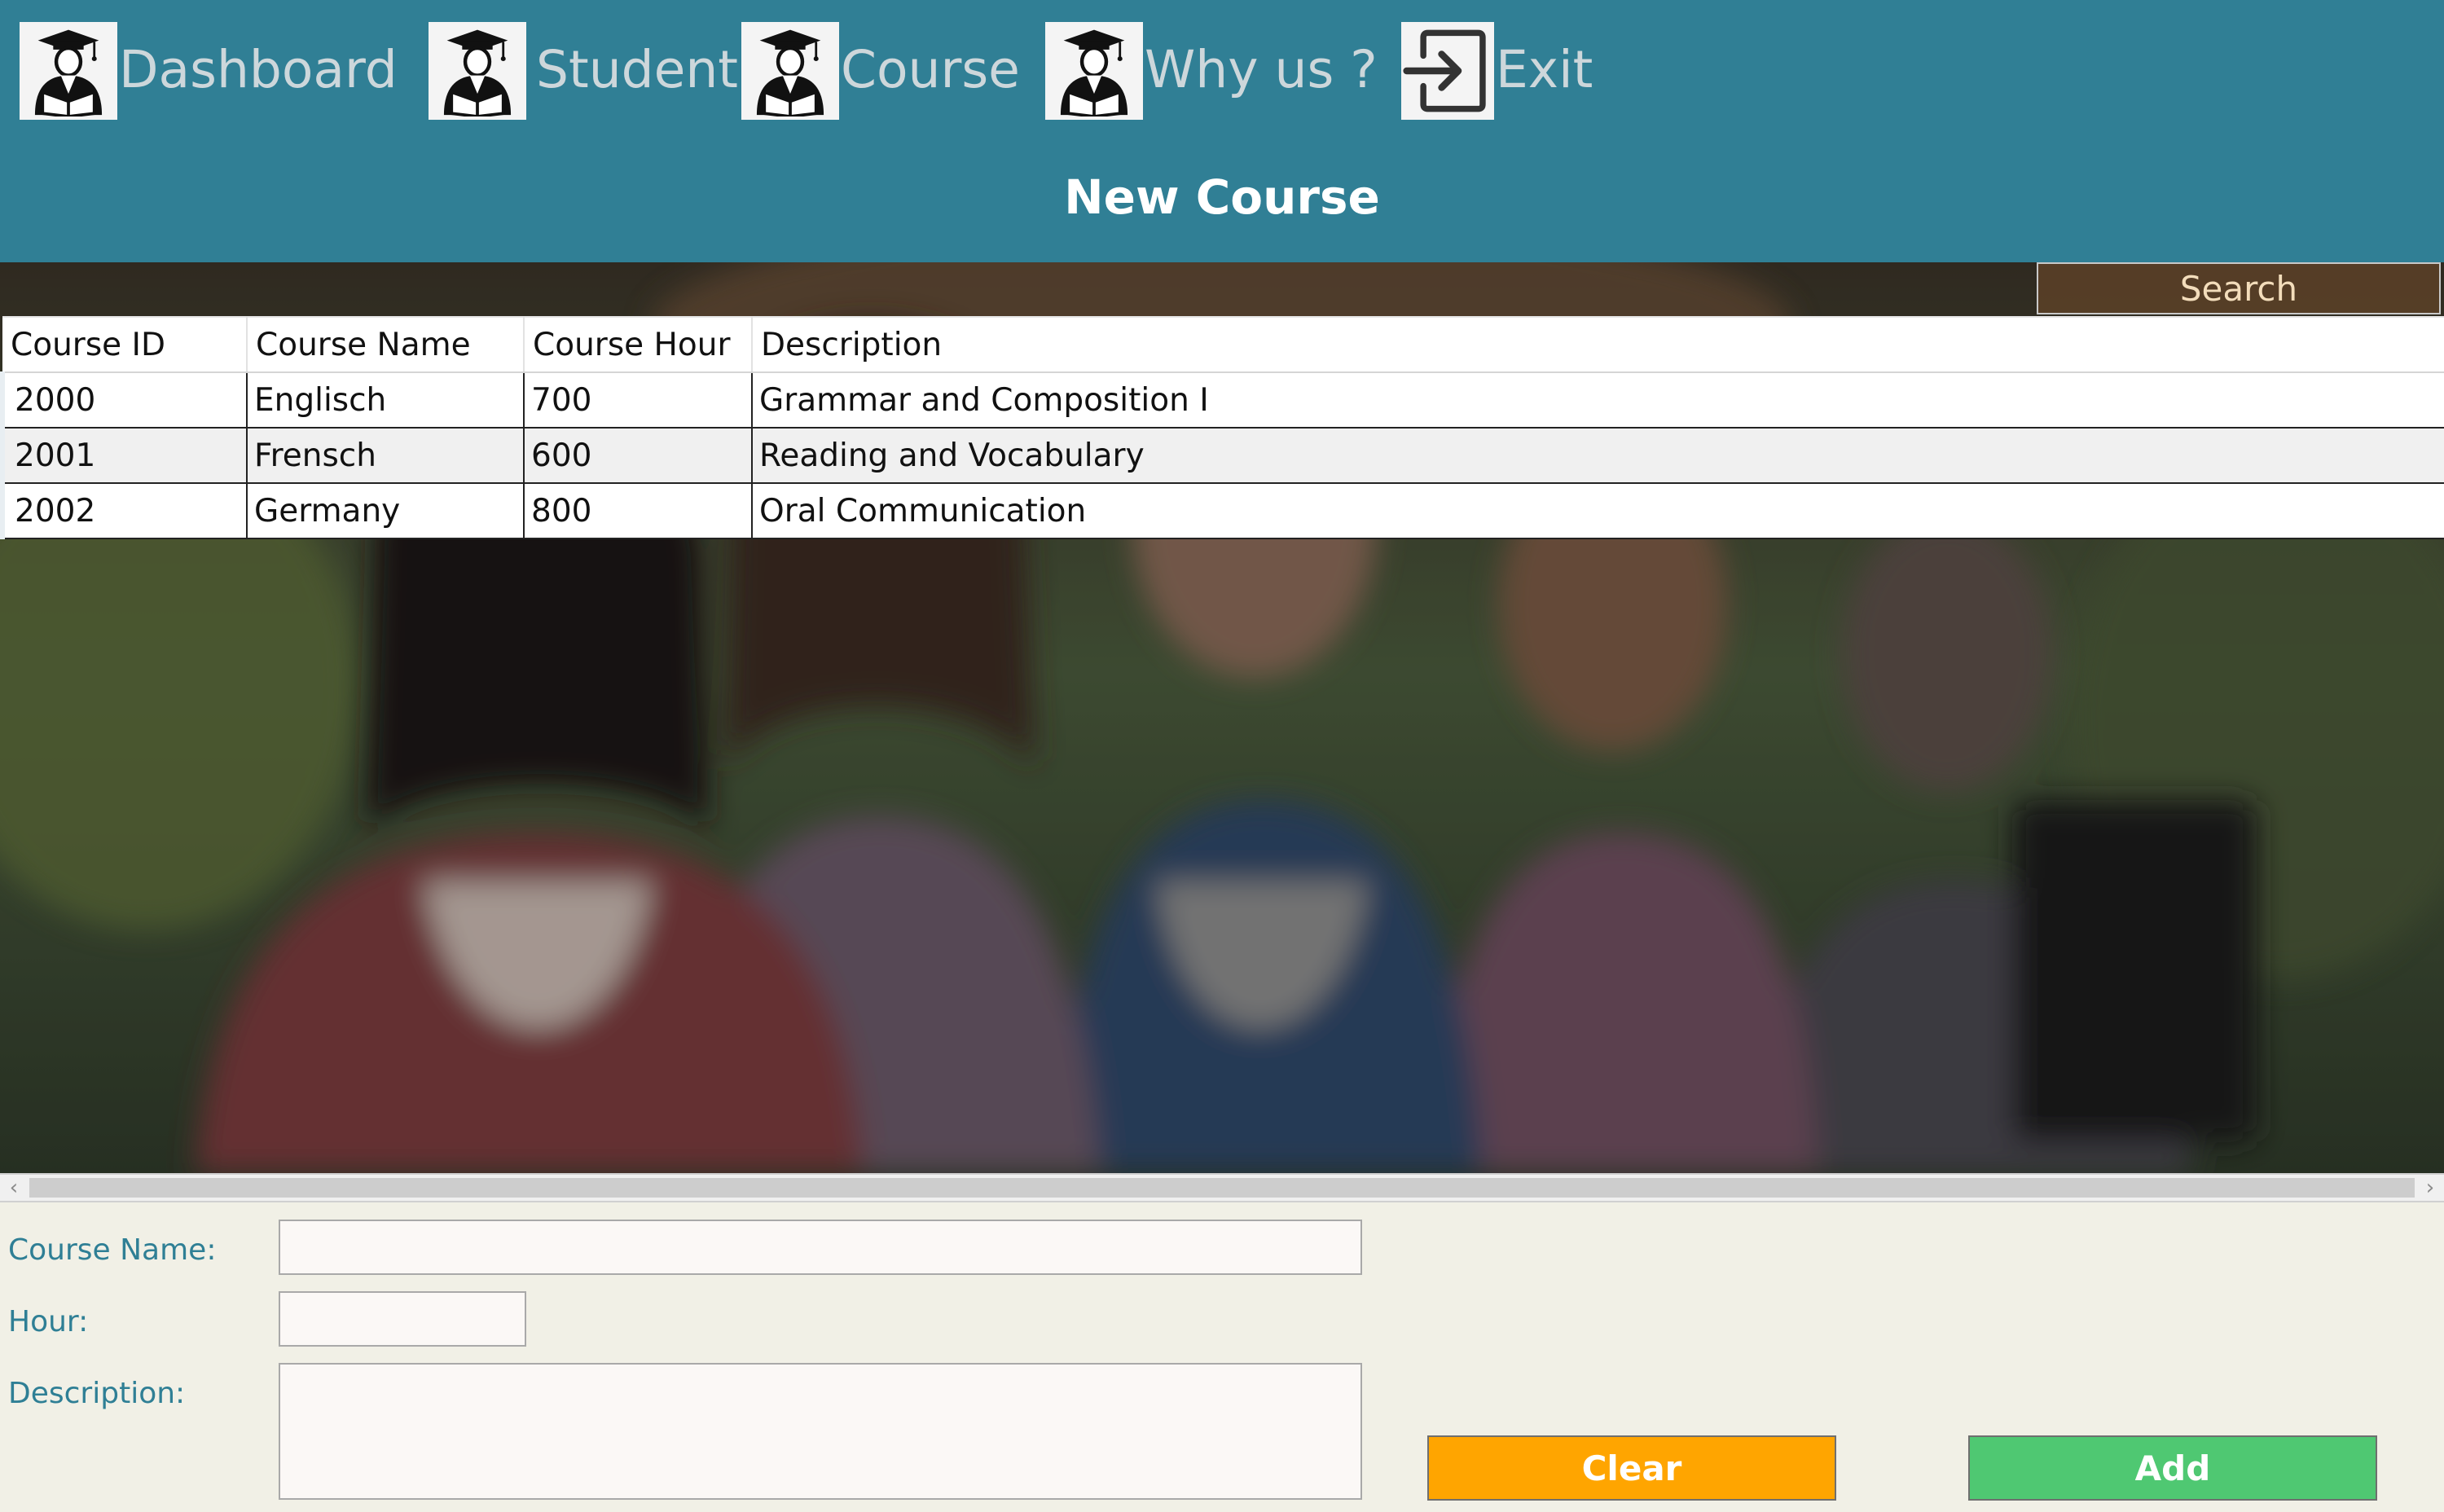 The image size is (2444, 1512). I want to click on cell-course-name: Englisch, so click(386, 400).